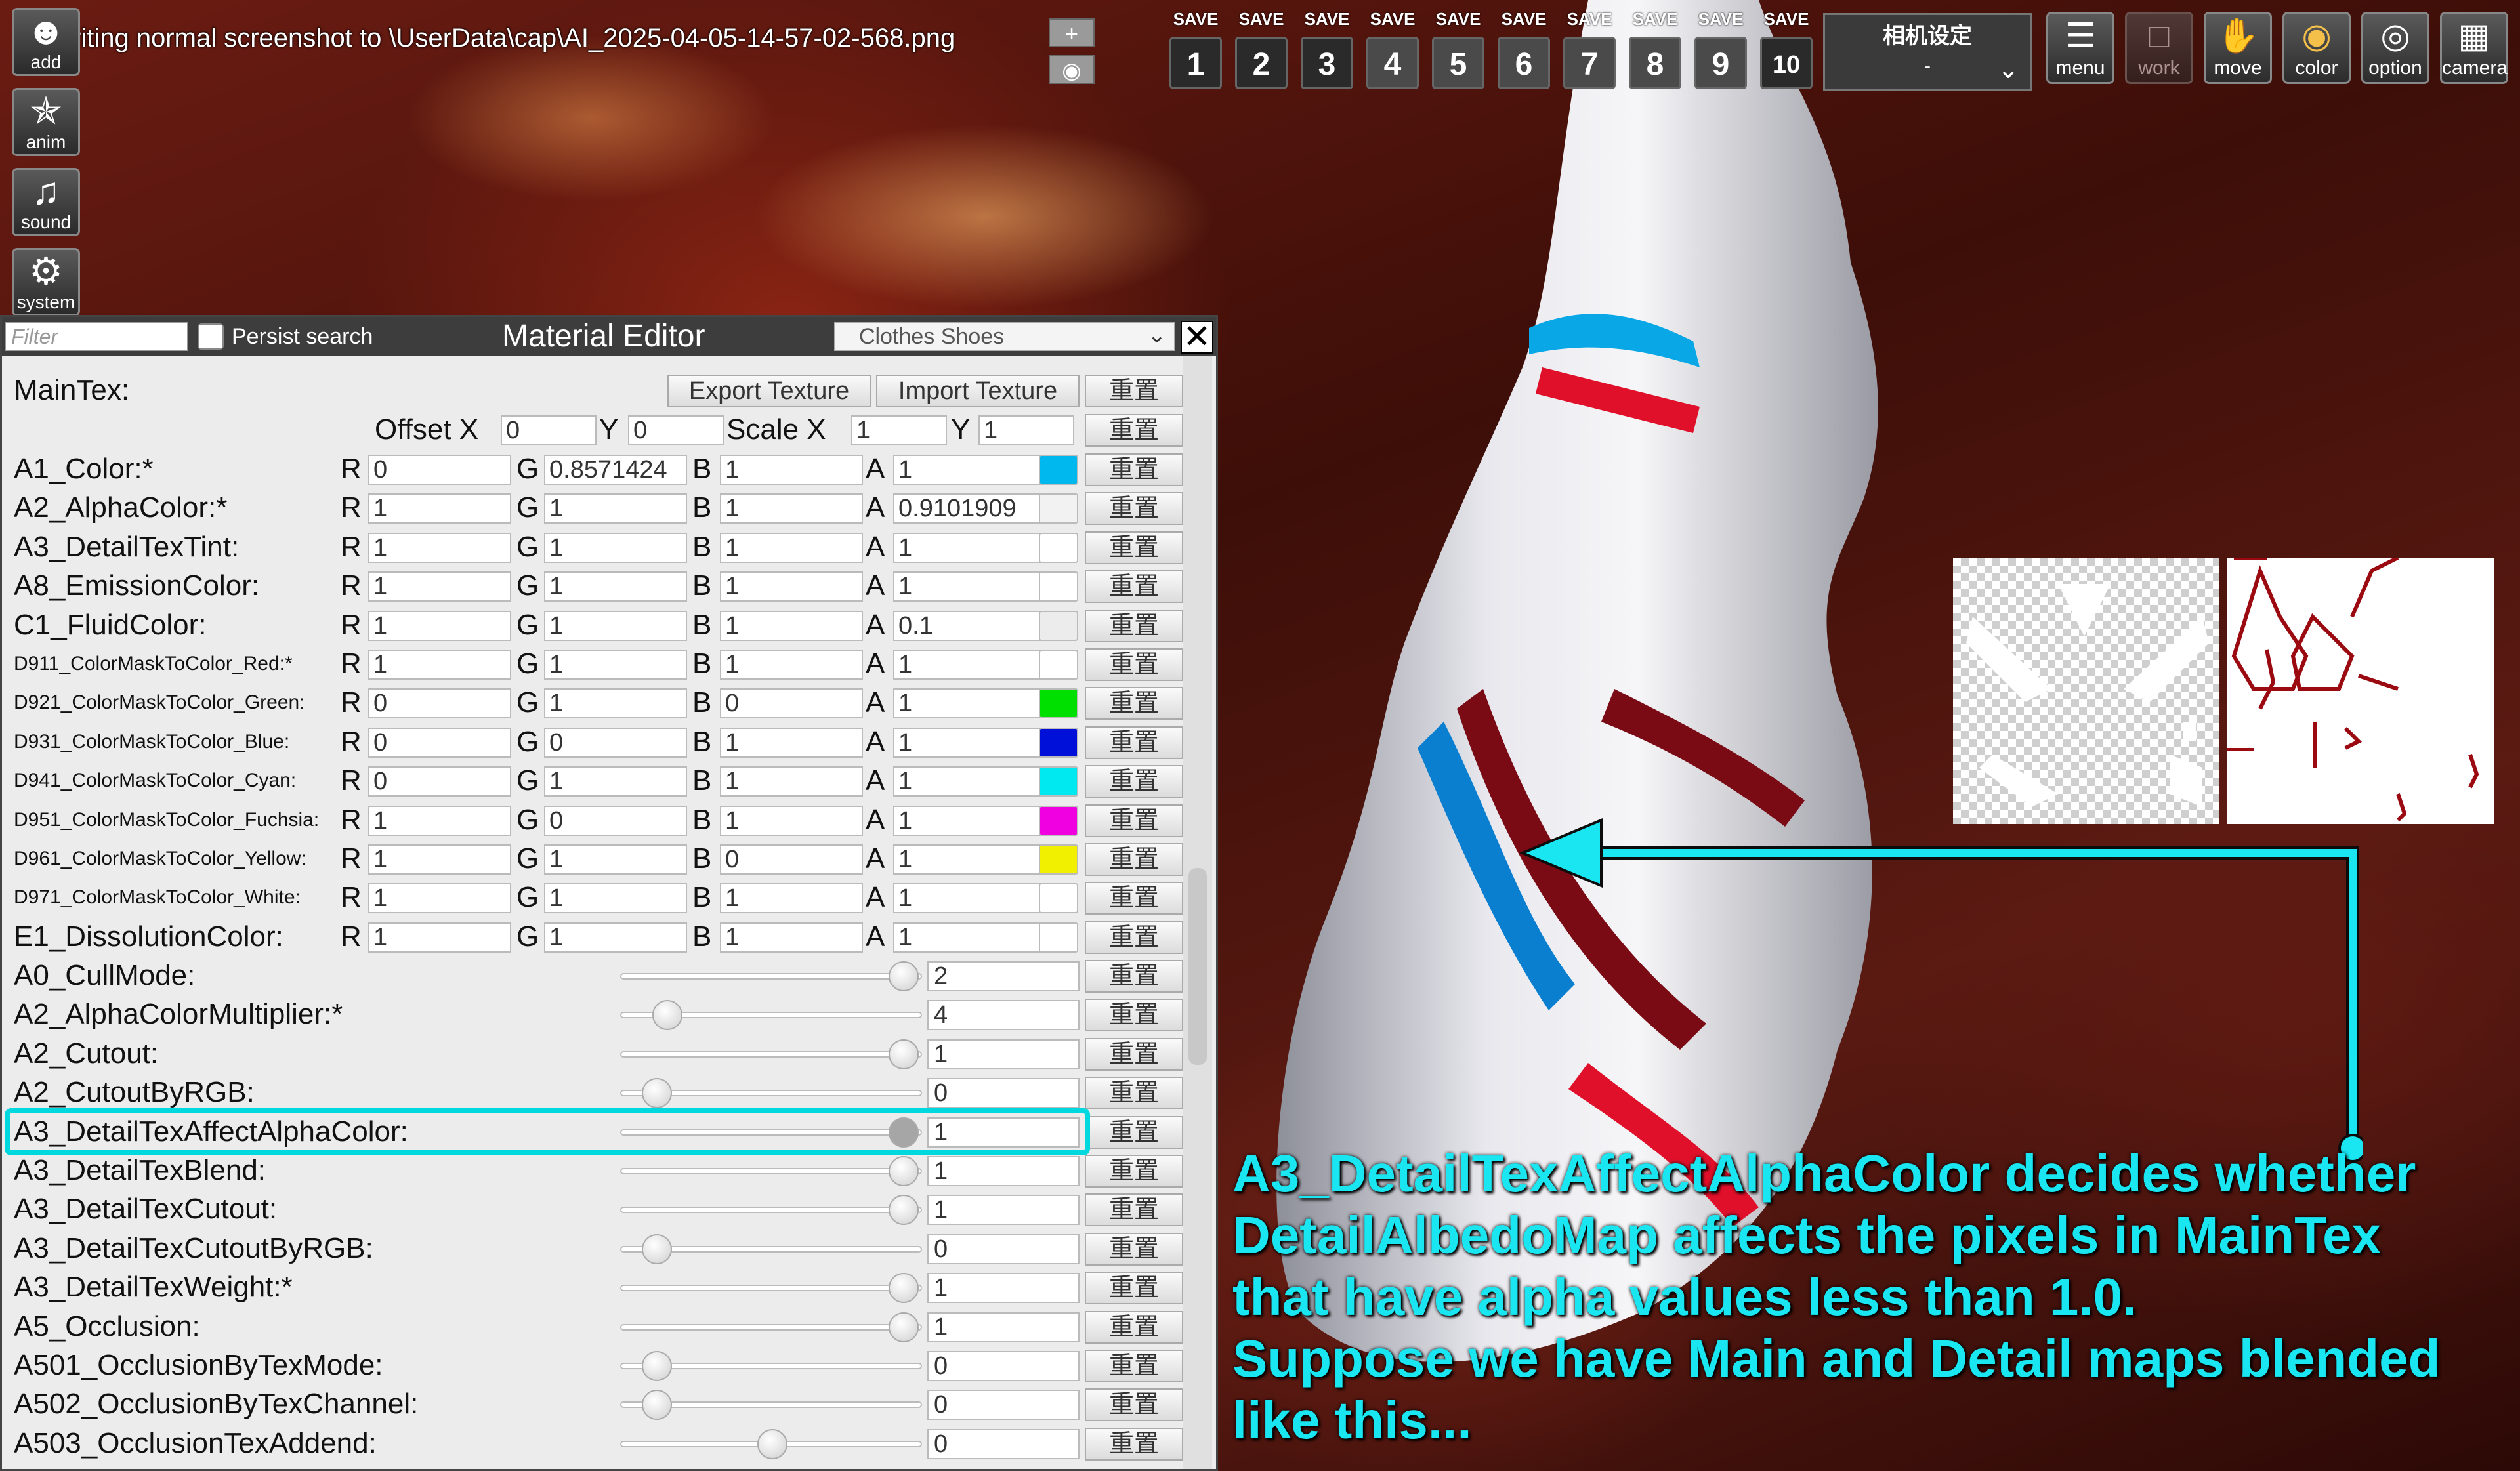  I want to click on color-button: ◉ color, so click(2316, 48).